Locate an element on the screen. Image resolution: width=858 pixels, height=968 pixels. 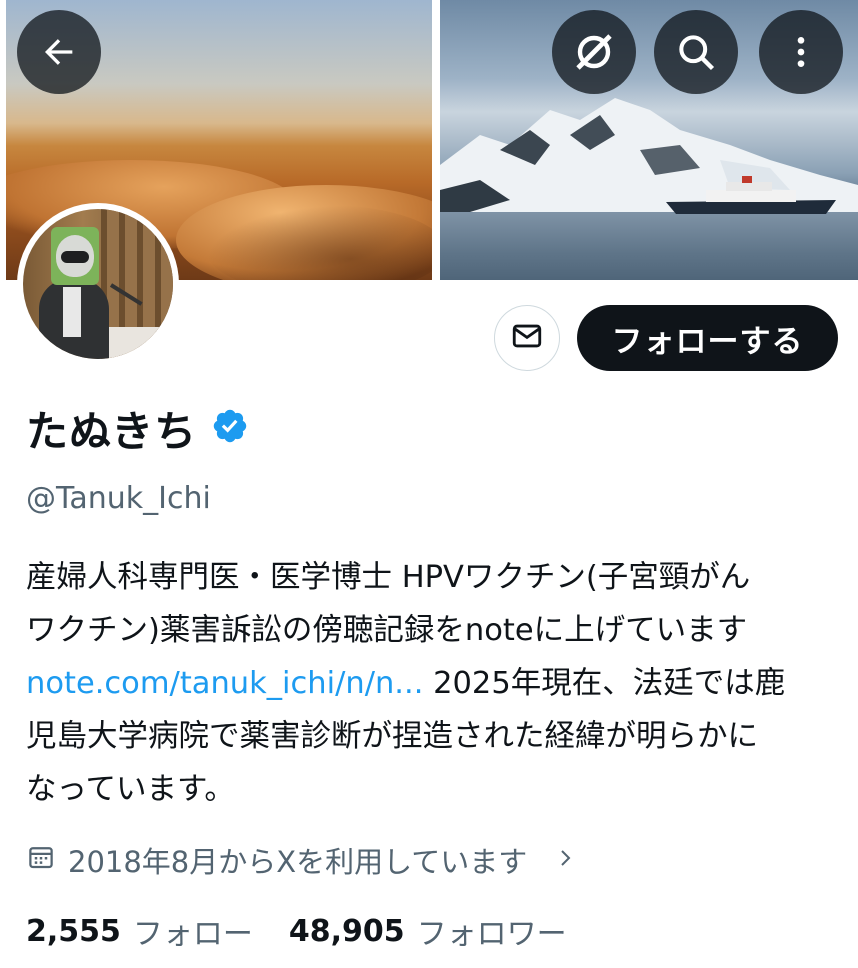
bio-line: ワクチン)薬害訴訟の傍聴記録をnoteに上げています is located at coordinates (387, 630).